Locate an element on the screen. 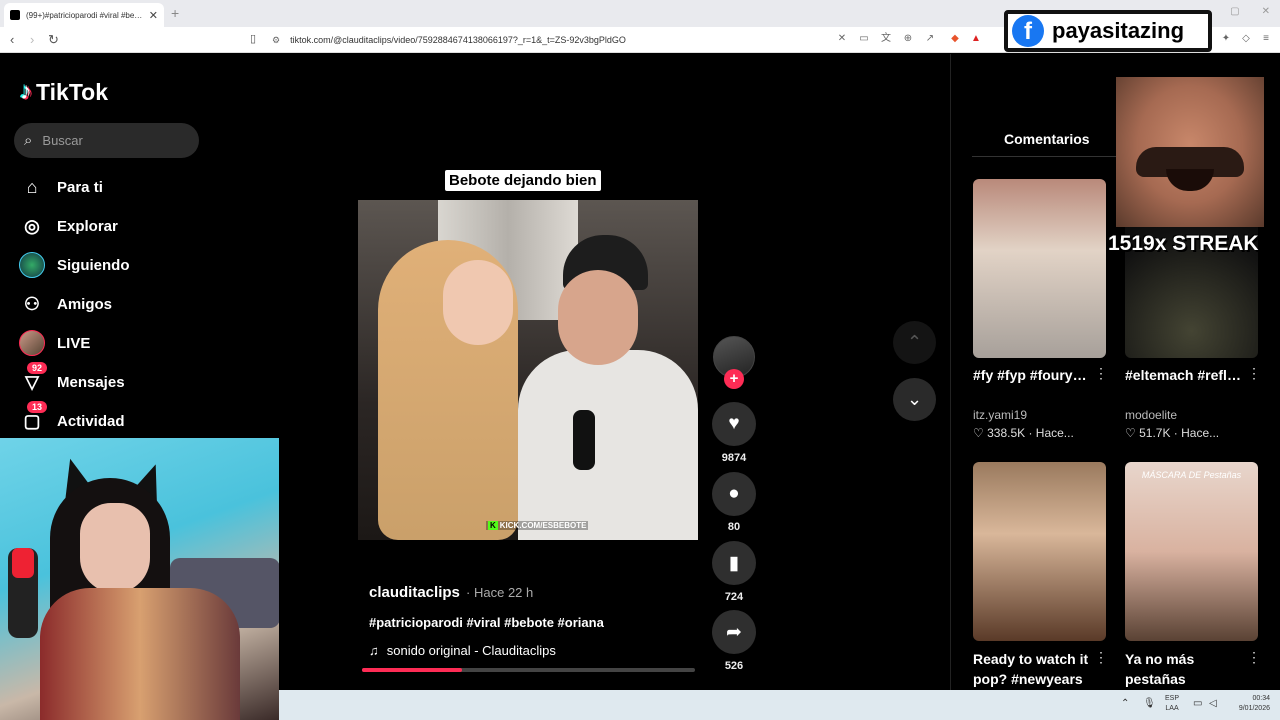 Image resolution: width=1280 pixels, height=720 pixels. sidebar-item-amigos: ⚇ Amigos is located at coordinates (113, 304).